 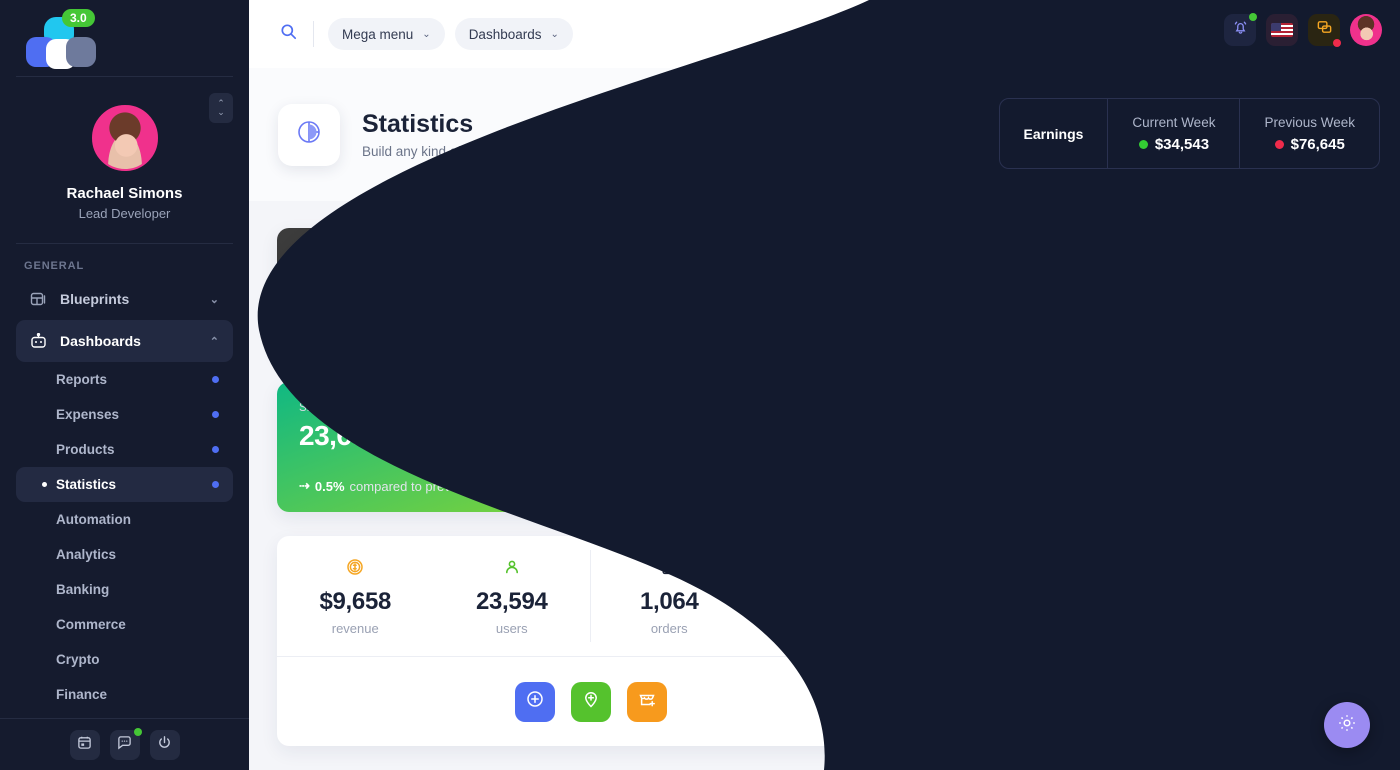 What do you see at coordinates (984, 251) in the screenshot?
I see `messenger-kicker: MESSAGES` at bounding box center [984, 251].